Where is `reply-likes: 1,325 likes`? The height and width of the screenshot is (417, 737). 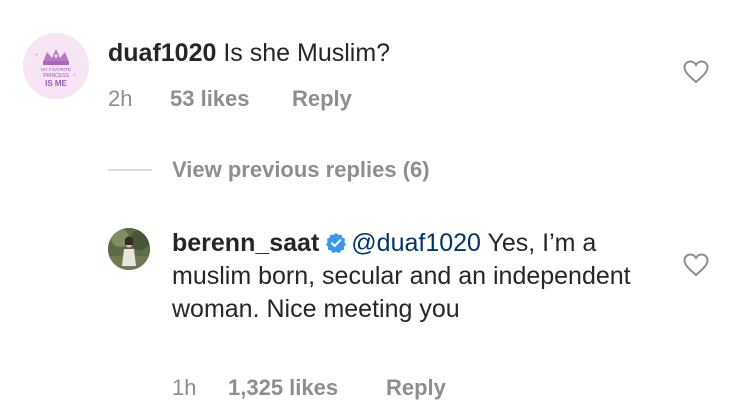 reply-likes: 1,325 likes is located at coordinates (307, 388).